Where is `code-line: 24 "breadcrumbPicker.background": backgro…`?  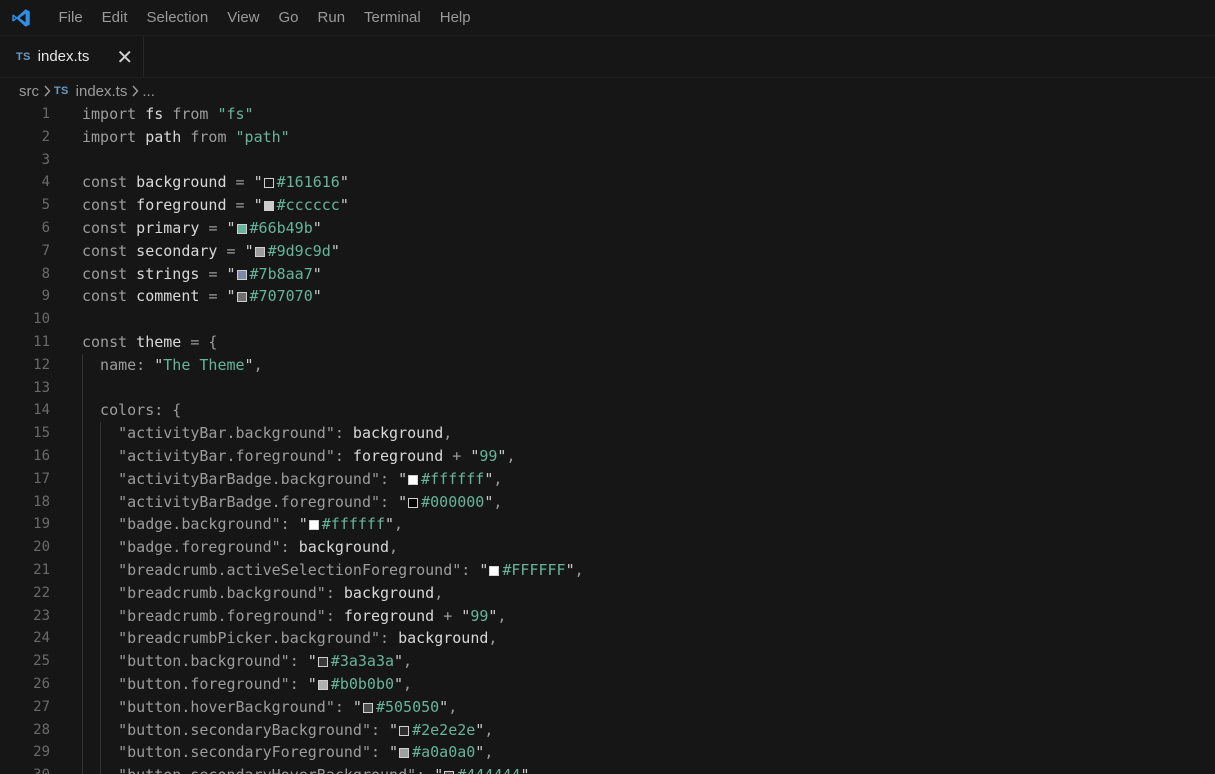 code-line: 24 "breadcrumbPicker.background": backgro… is located at coordinates (607, 639).